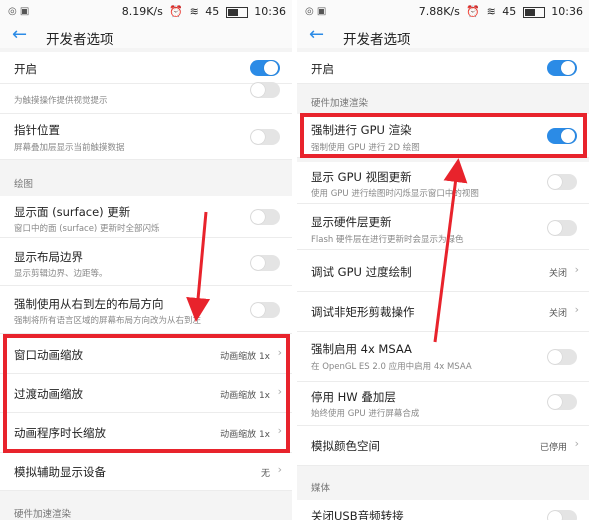 The width and height of the screenshot is (589, 520). I want to click on network-speed: 8.19K/s, so click(142, 11).